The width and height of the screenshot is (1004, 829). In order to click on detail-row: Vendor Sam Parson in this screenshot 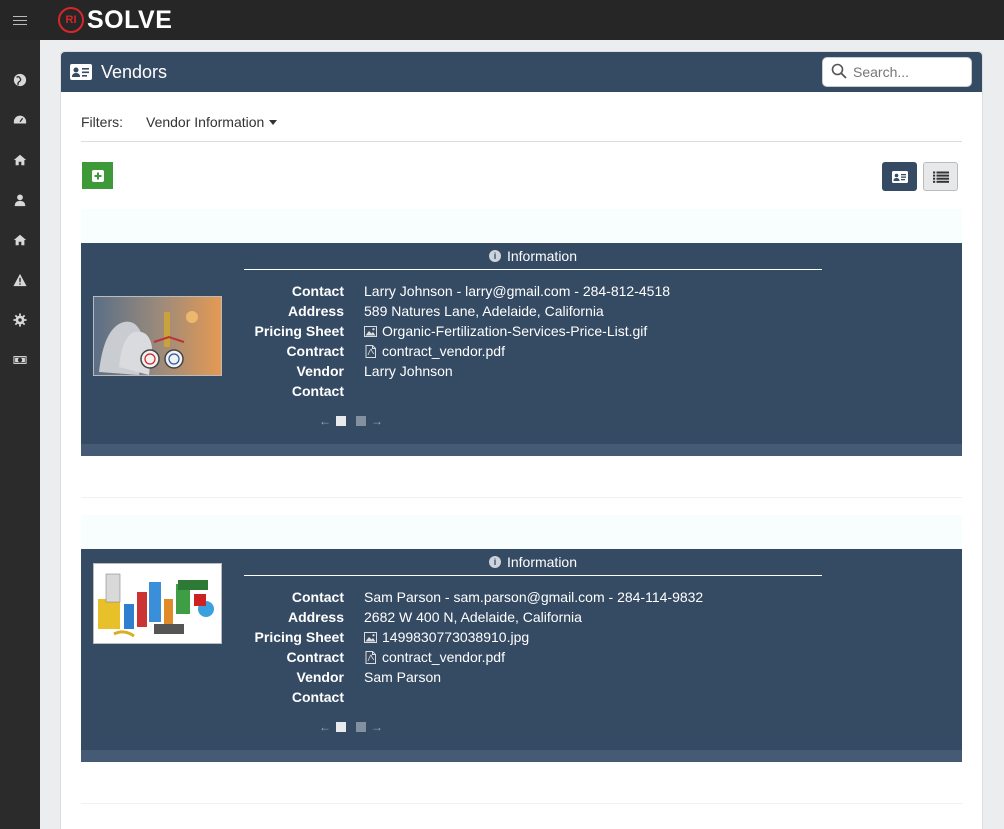, I will do `click(473, 677)`.